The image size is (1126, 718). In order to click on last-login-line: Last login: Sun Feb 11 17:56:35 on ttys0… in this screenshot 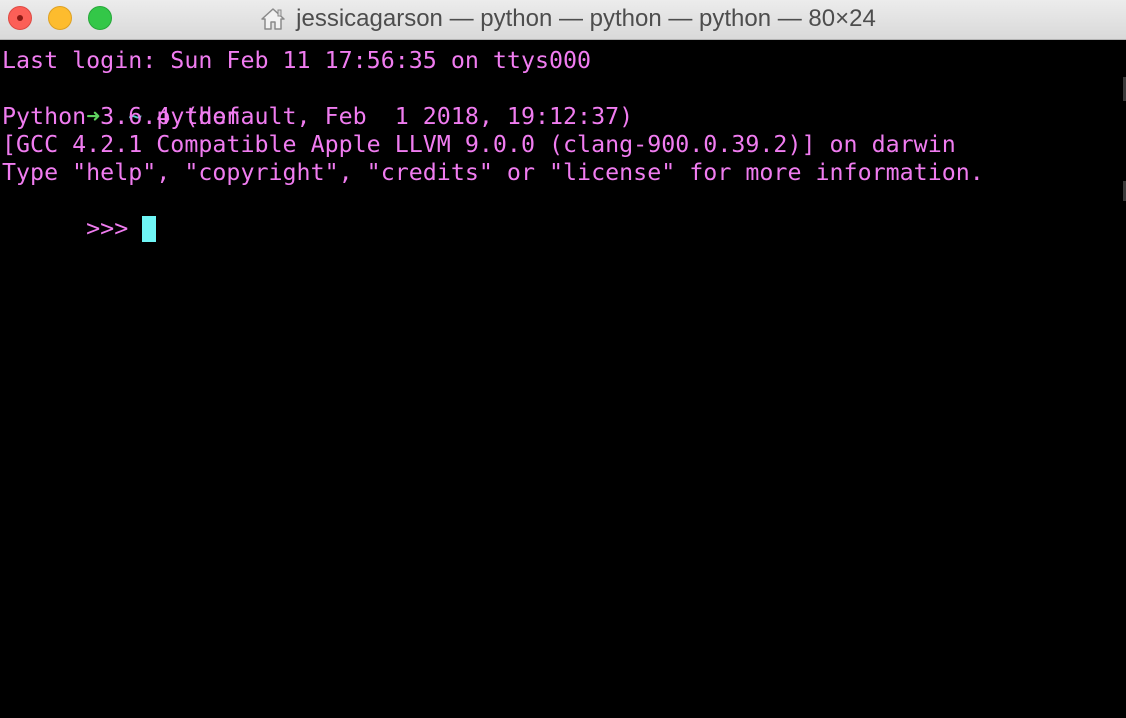, I will do `click(297, 60)`.